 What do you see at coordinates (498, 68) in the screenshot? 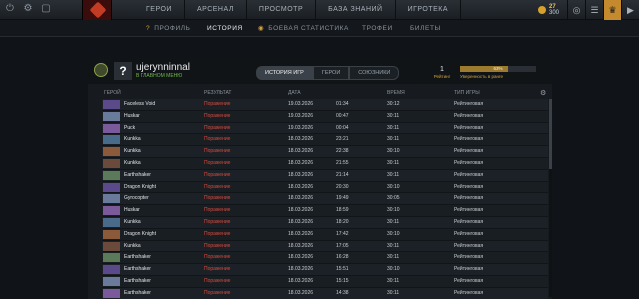
I see `confidence-value: 63%` at bounding box center [498, 68].